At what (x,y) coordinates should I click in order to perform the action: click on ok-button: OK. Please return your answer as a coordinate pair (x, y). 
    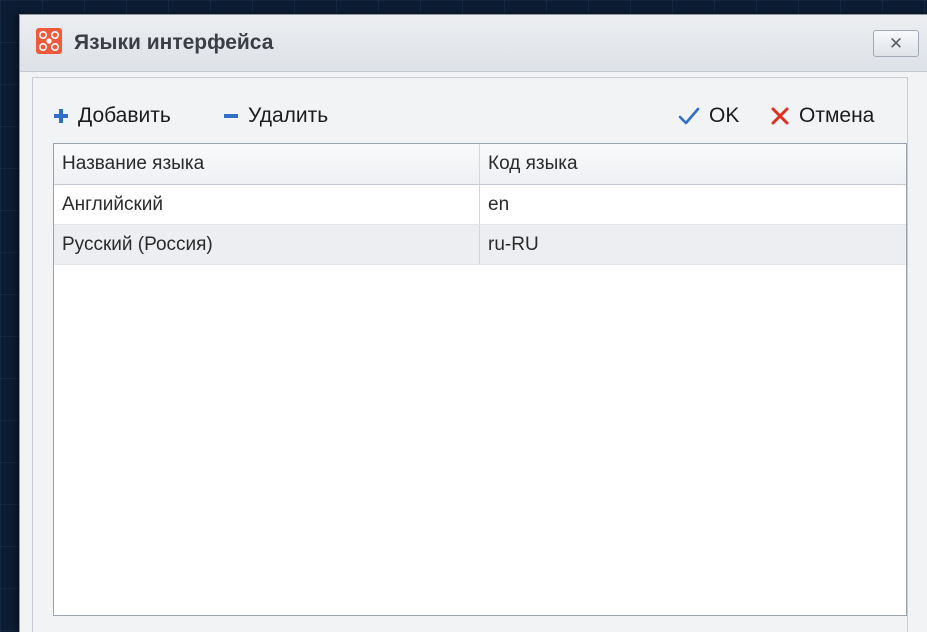
    Looking at the image, I should click on (708, 116).